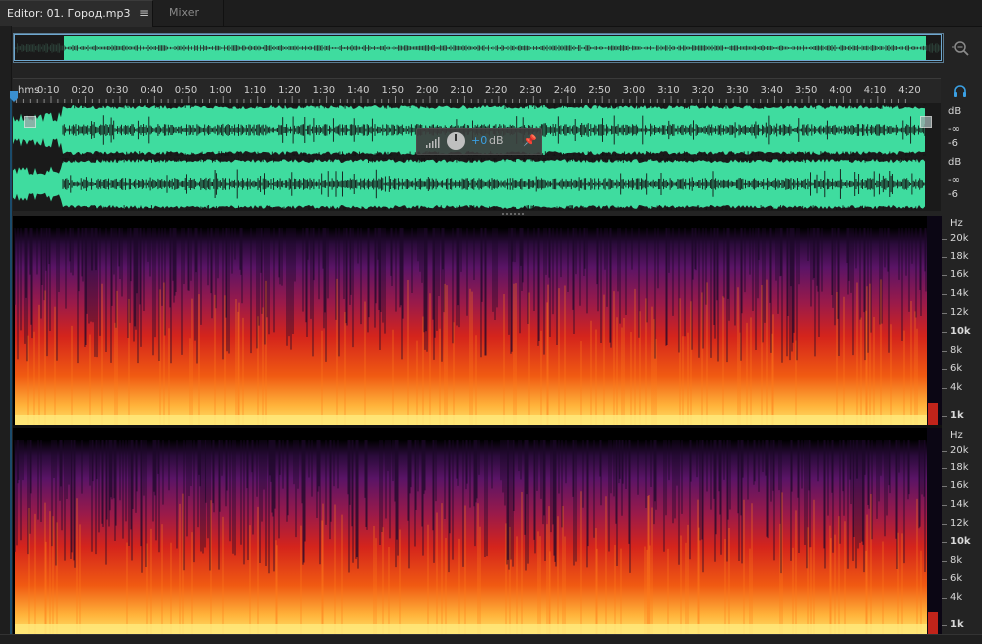 Image resolution: width=982 pixels, height=644 pixels. Describe the element at coordinates (530, 90) in the screenshot. I see `ruler-tick-label: 2:30` at that location.